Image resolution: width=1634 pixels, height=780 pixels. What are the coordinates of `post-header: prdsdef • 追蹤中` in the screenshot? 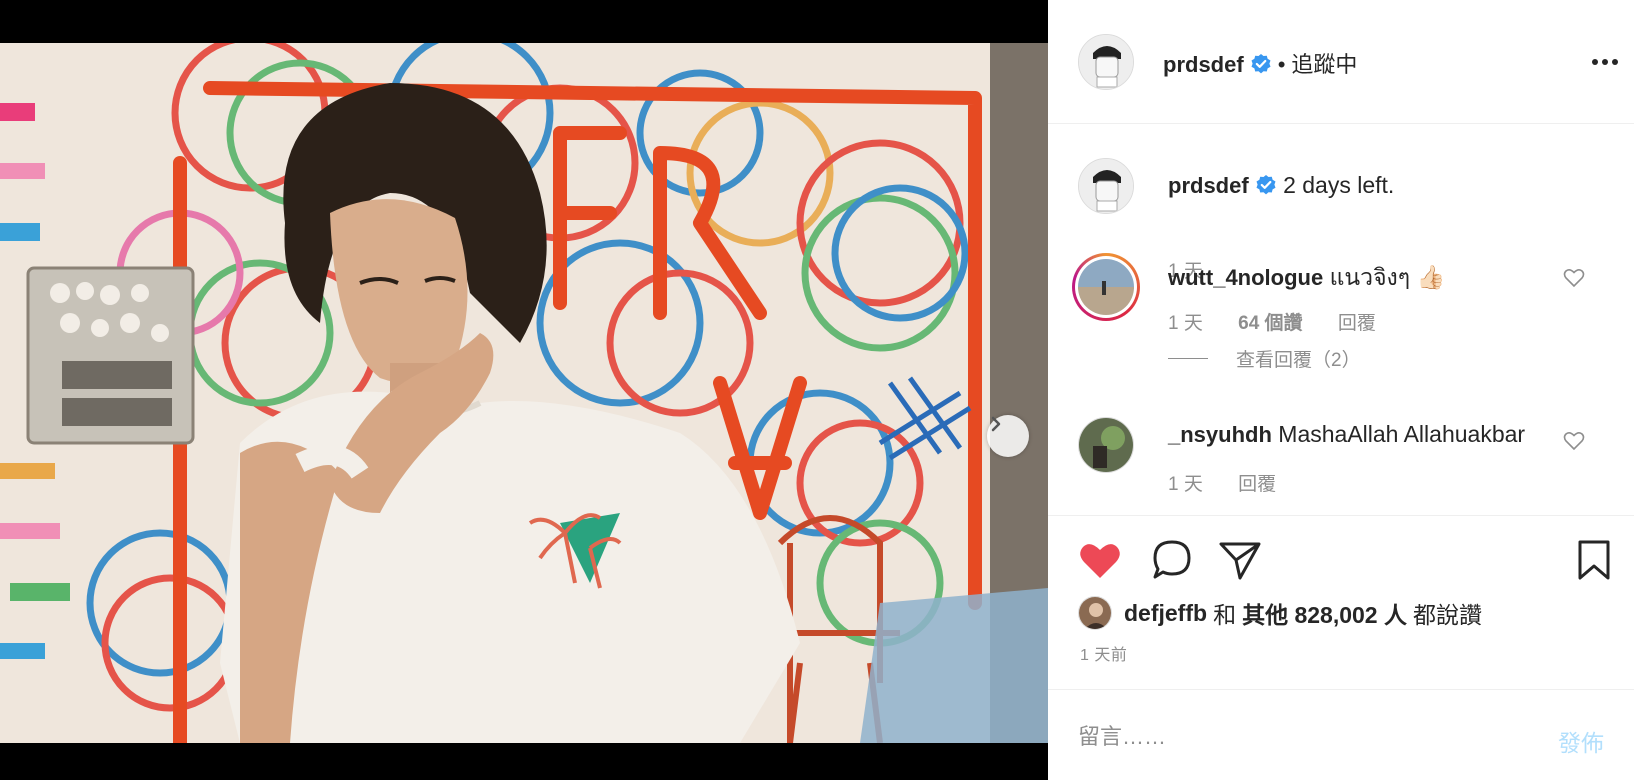 It's located at (1341, 62).